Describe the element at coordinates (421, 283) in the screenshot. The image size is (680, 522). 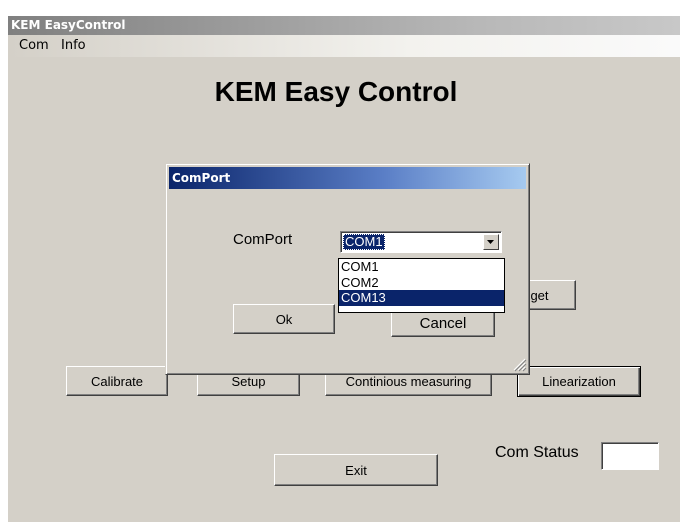
I see `list-item-com2: COM2` at that location.